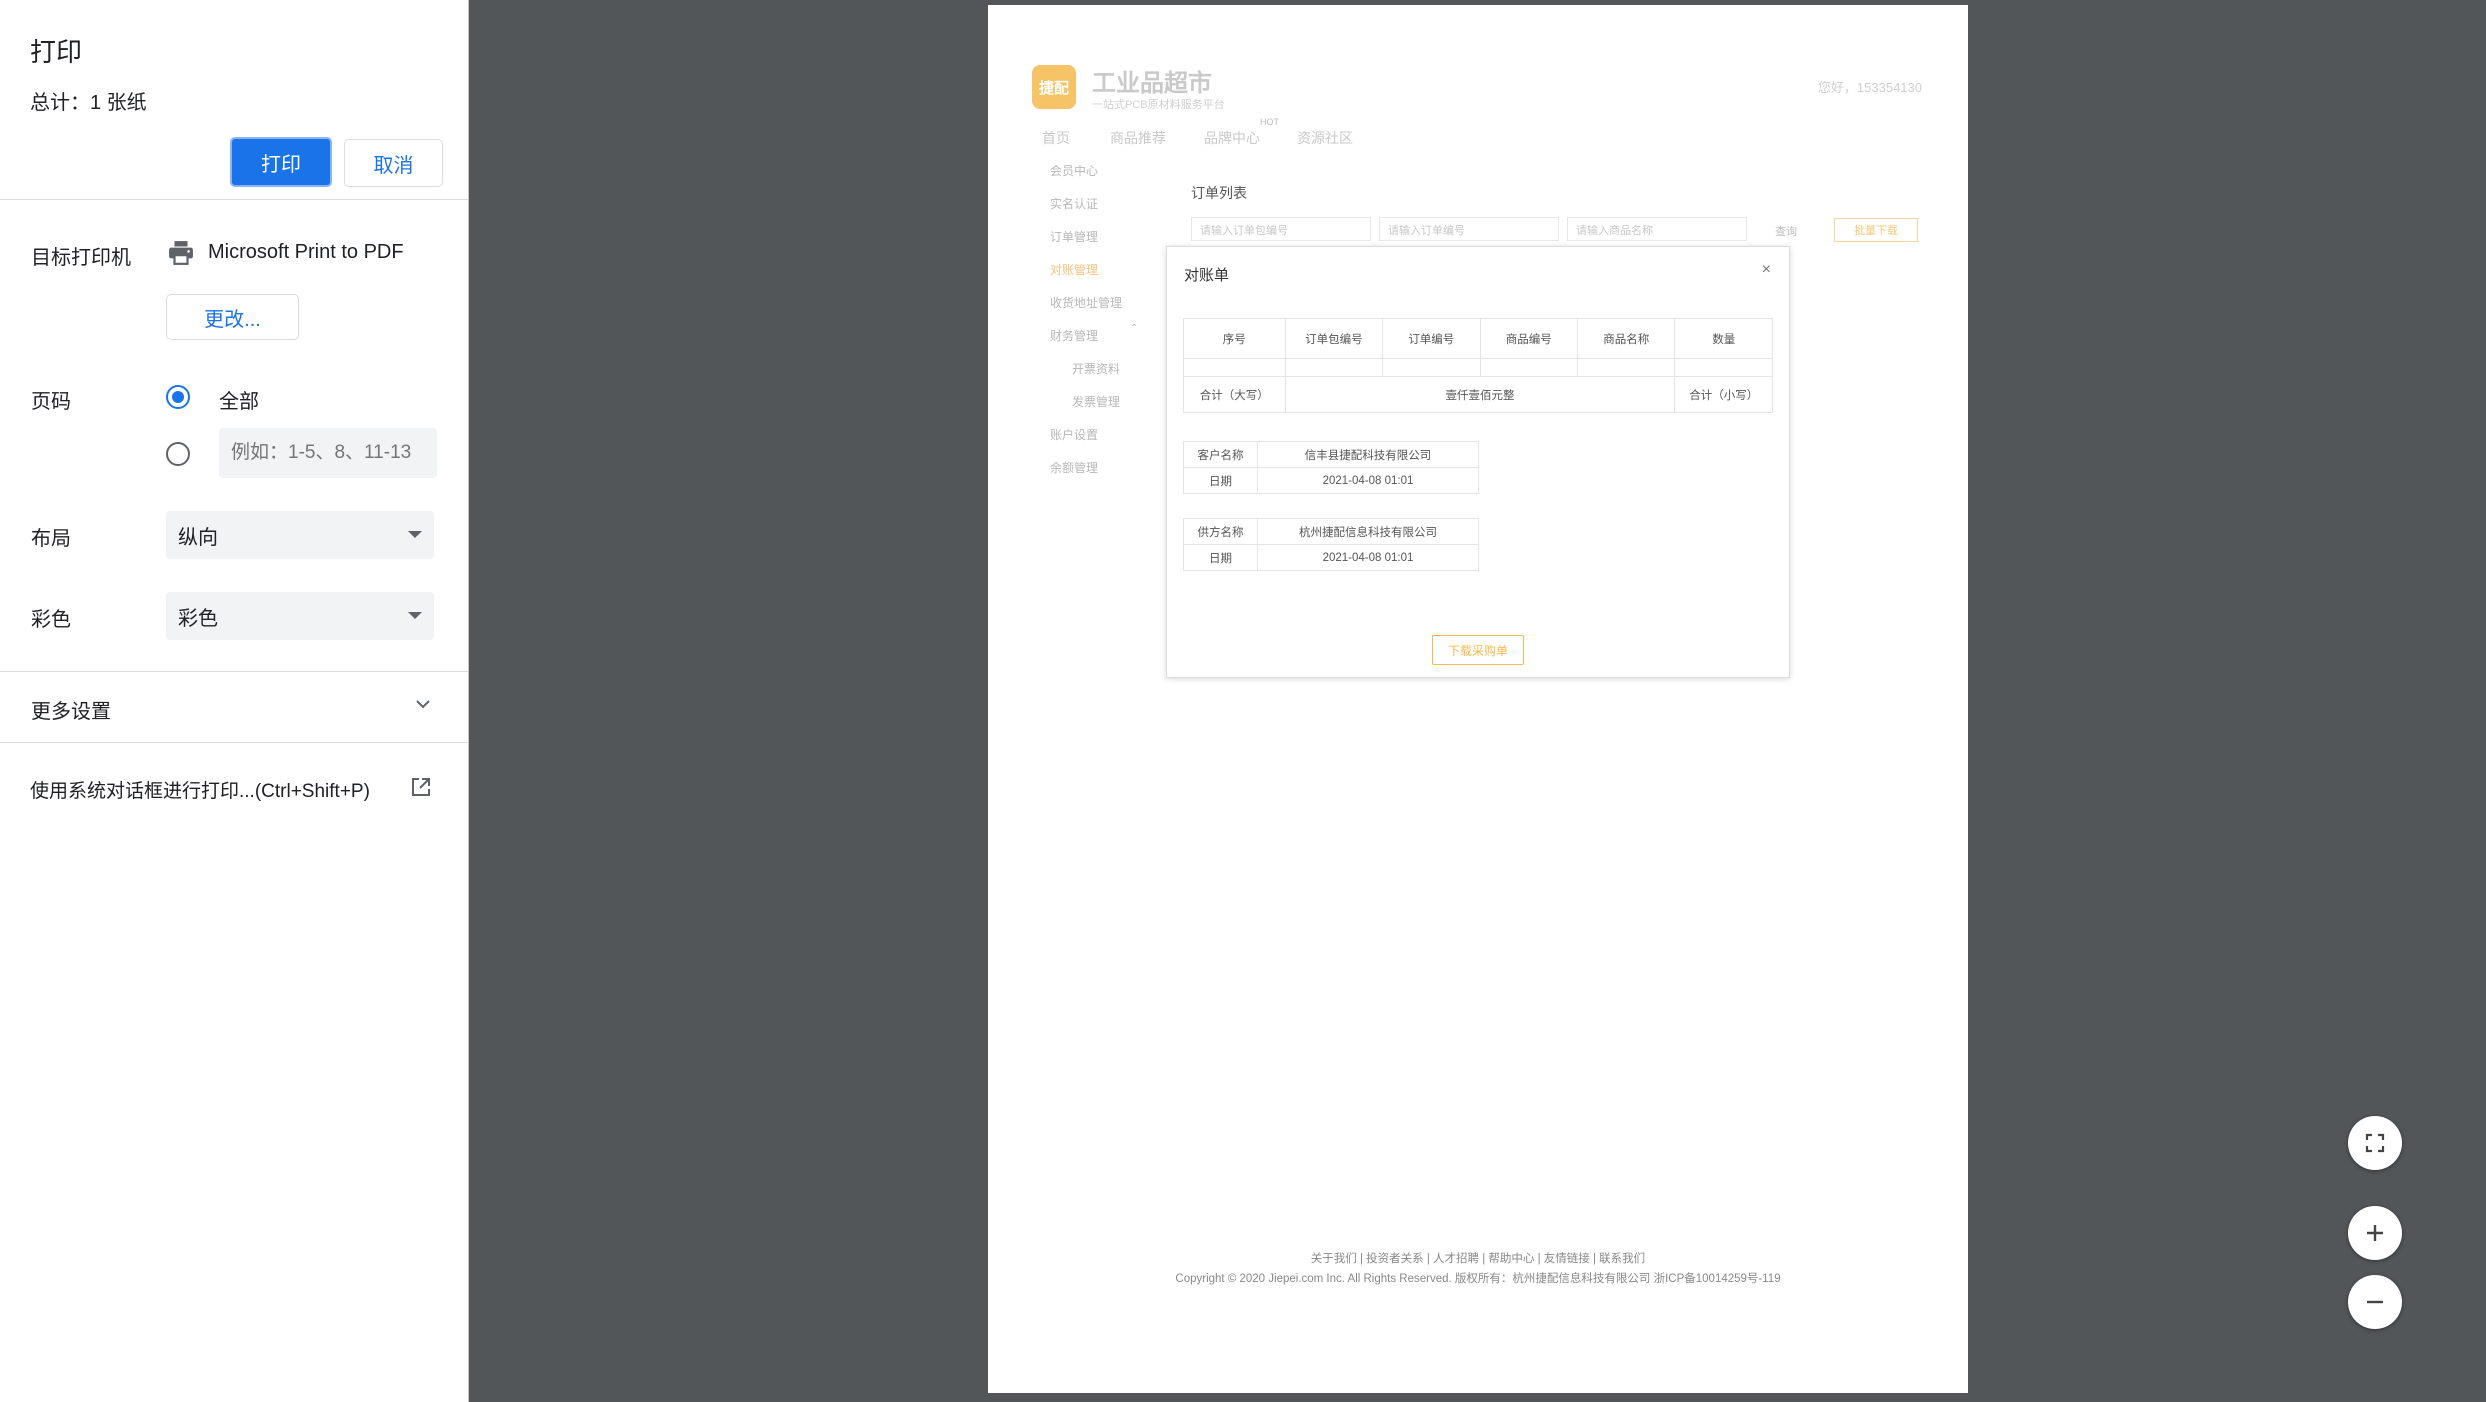 Image resolution: width=2486 pixels, height=1402 pixels. What do you see at coordinates (1138, 138) in the screenshot?
I see `nav-item: 商品推荐` at bounding box center [1138, 138].